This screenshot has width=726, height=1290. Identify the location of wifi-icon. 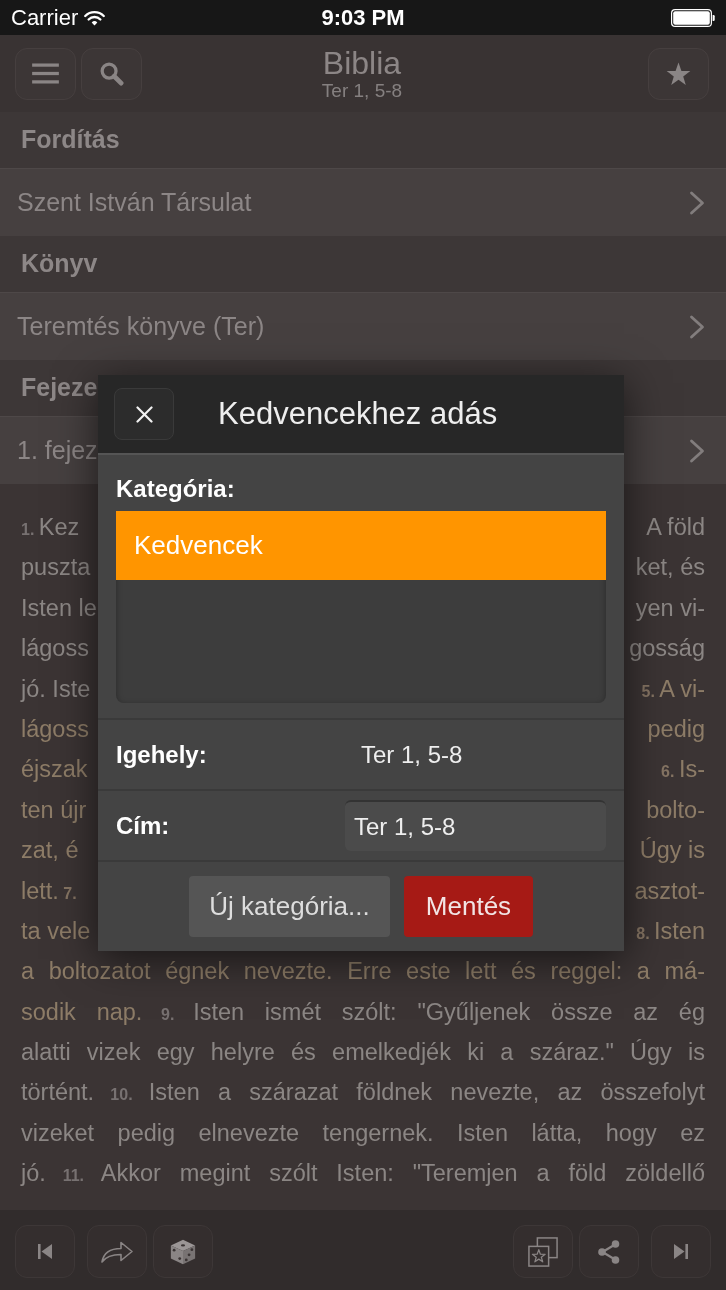
(95, 17).